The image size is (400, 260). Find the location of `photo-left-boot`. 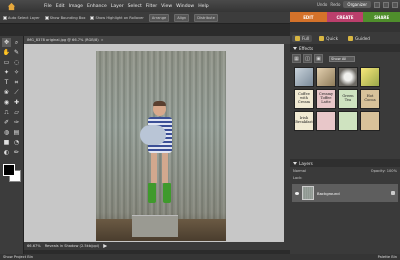

photo-left-boot is located at coordinates (152, 193).